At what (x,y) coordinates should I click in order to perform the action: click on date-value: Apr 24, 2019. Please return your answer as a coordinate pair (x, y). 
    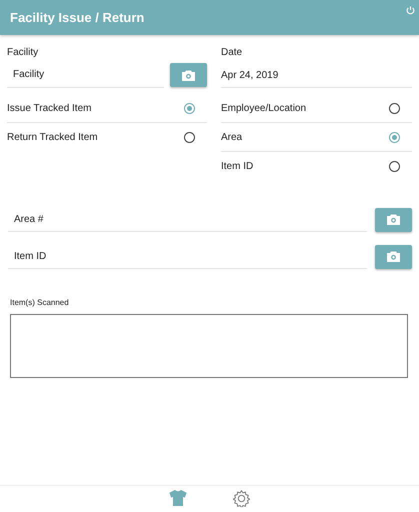
    Looking at the image, I should click on (316, 75).